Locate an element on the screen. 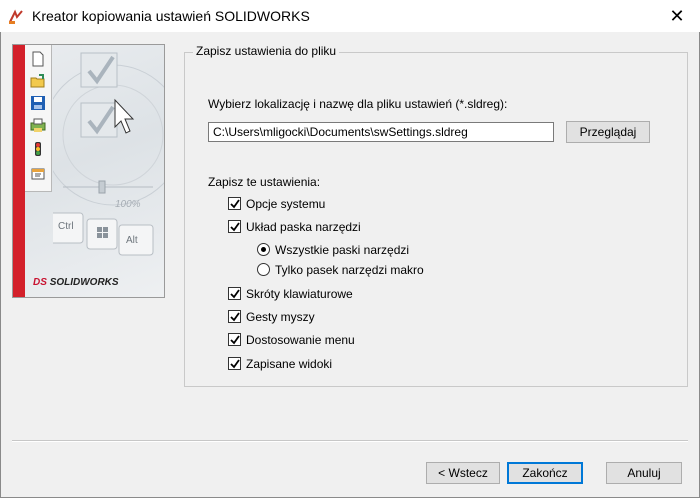  footer-separator is located at coordinates (350, 441).